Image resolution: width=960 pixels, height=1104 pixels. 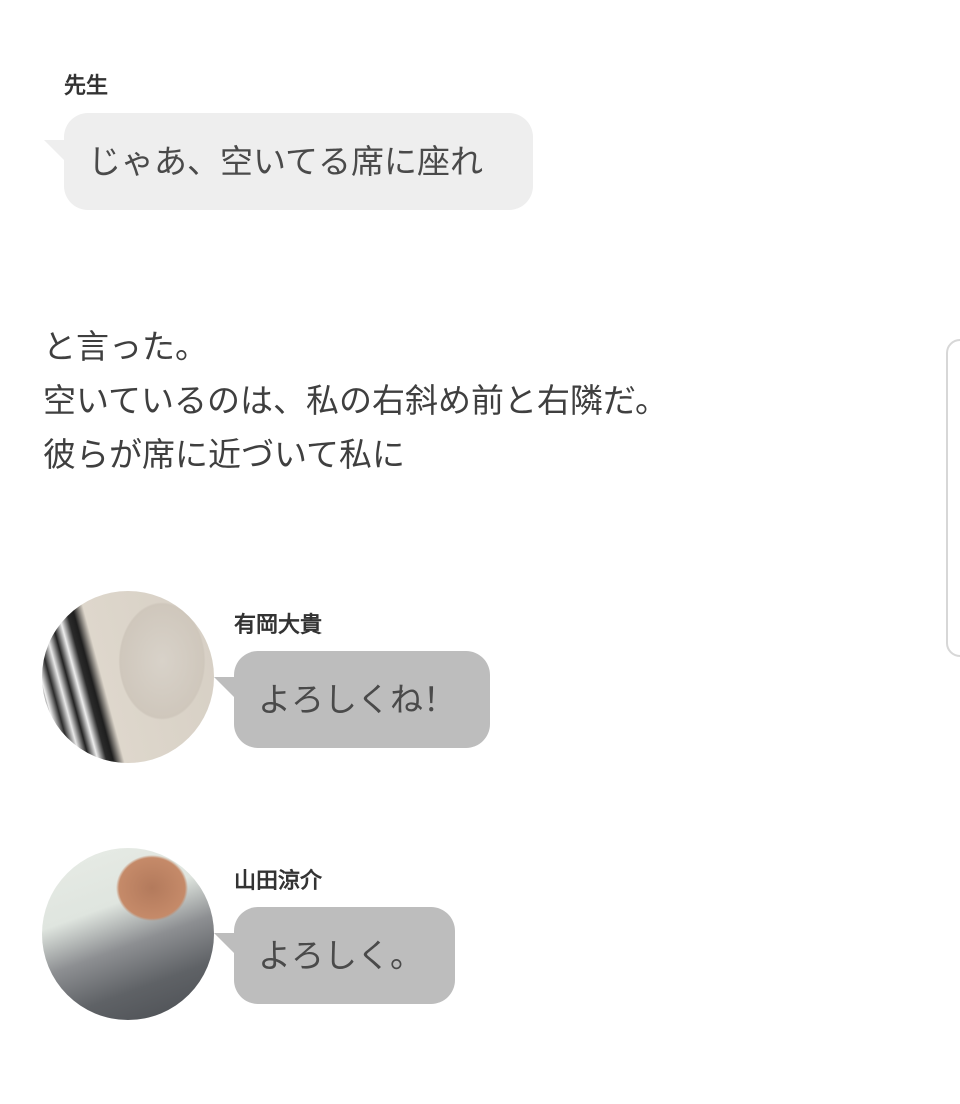 I want to click on speaker-name-arioka: 有岡大貴, so click(x=278, y=625).